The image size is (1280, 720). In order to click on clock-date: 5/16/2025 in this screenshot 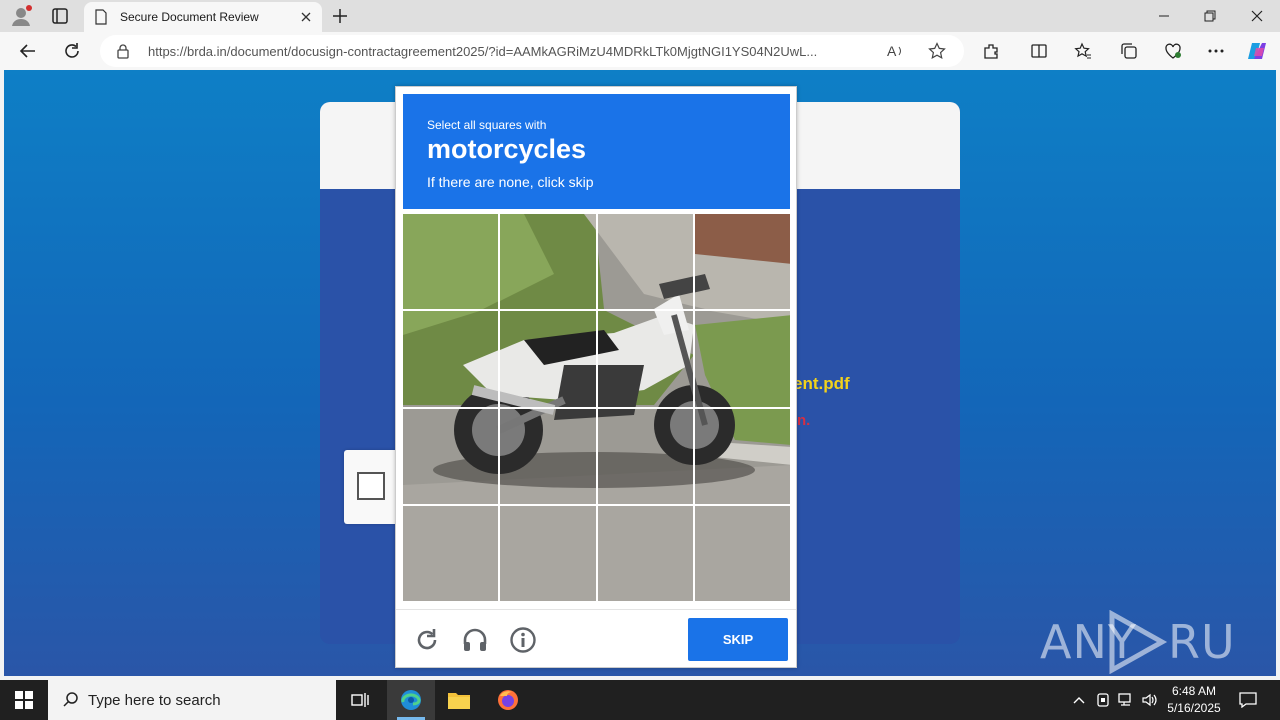, I will do `click(1194, 708)`.